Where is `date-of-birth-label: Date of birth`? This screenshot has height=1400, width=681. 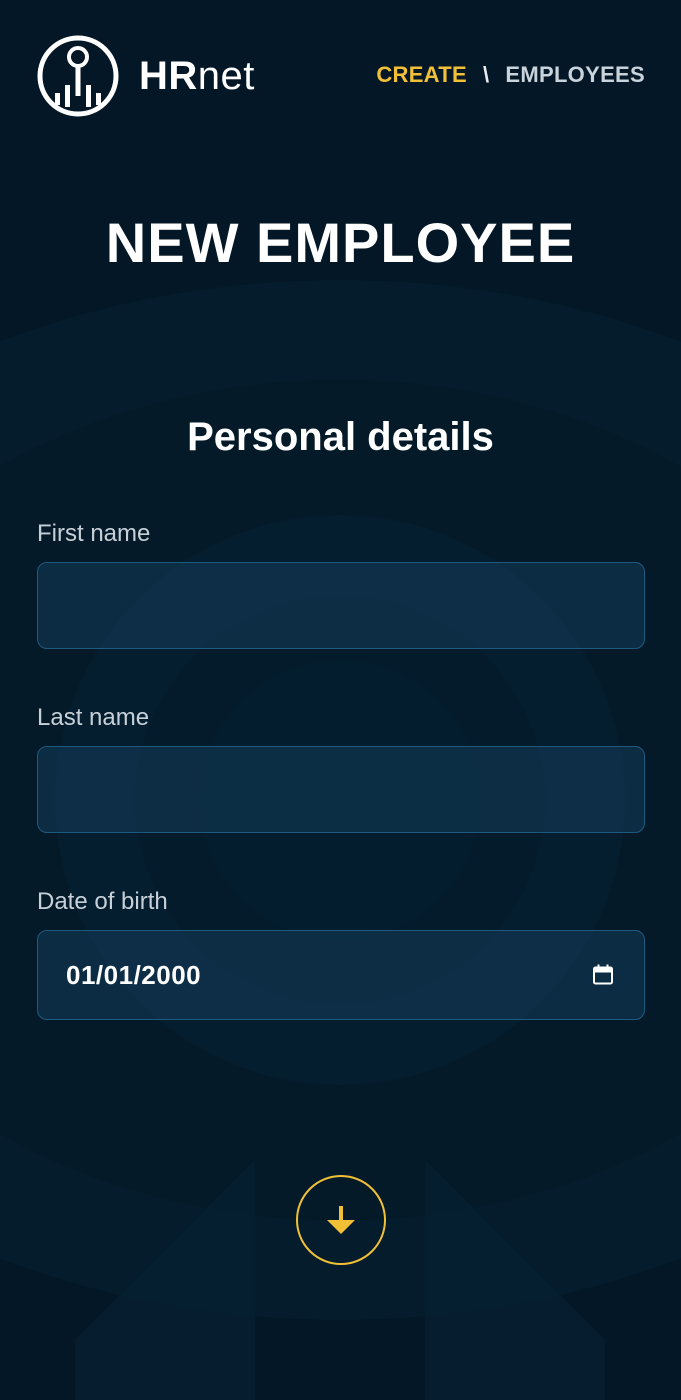
date-of-birth-label: Date of birth is located at coordinates (102, 901).